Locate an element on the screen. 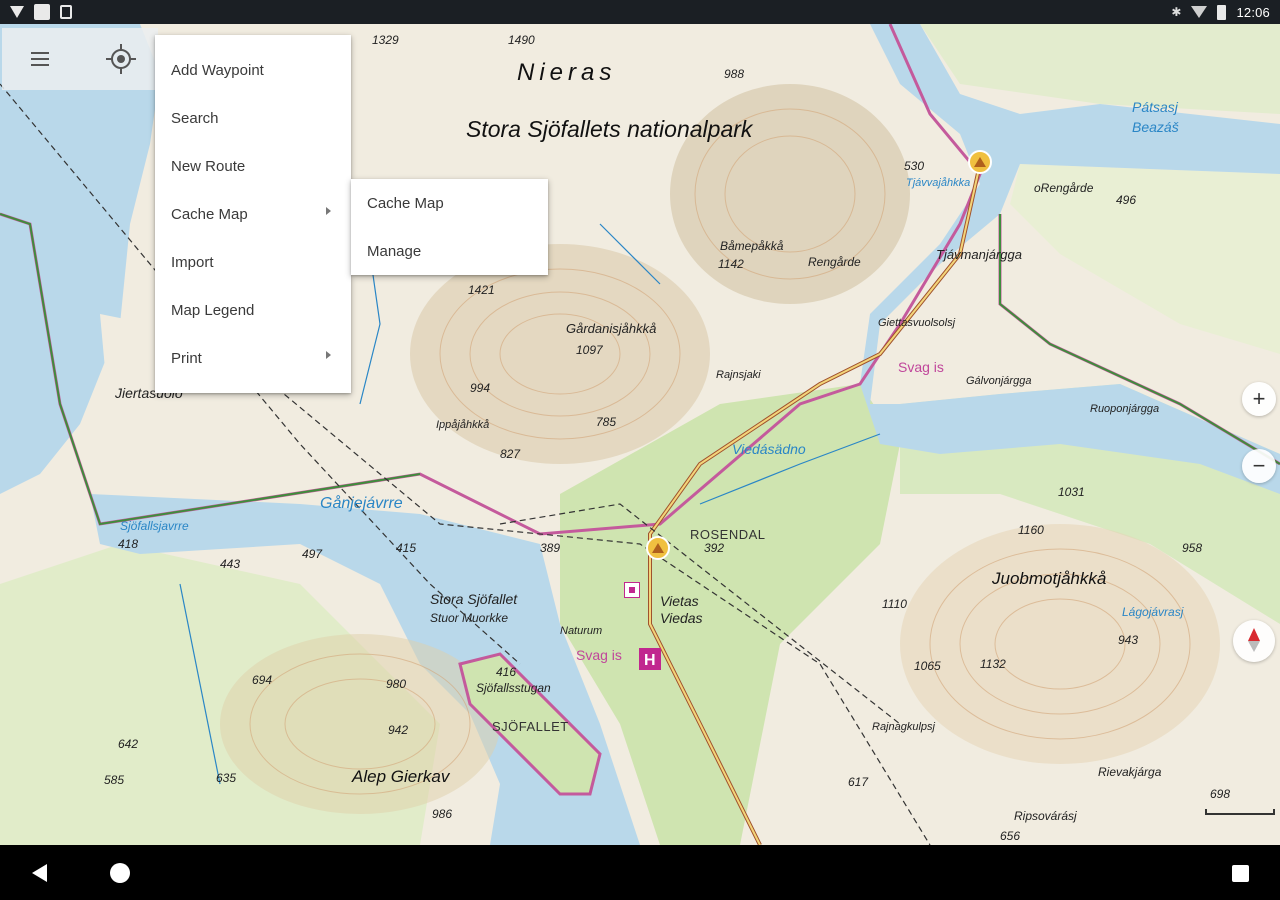 The image size is (1280, 900). sim-icon is located at coordinates (66, 12).